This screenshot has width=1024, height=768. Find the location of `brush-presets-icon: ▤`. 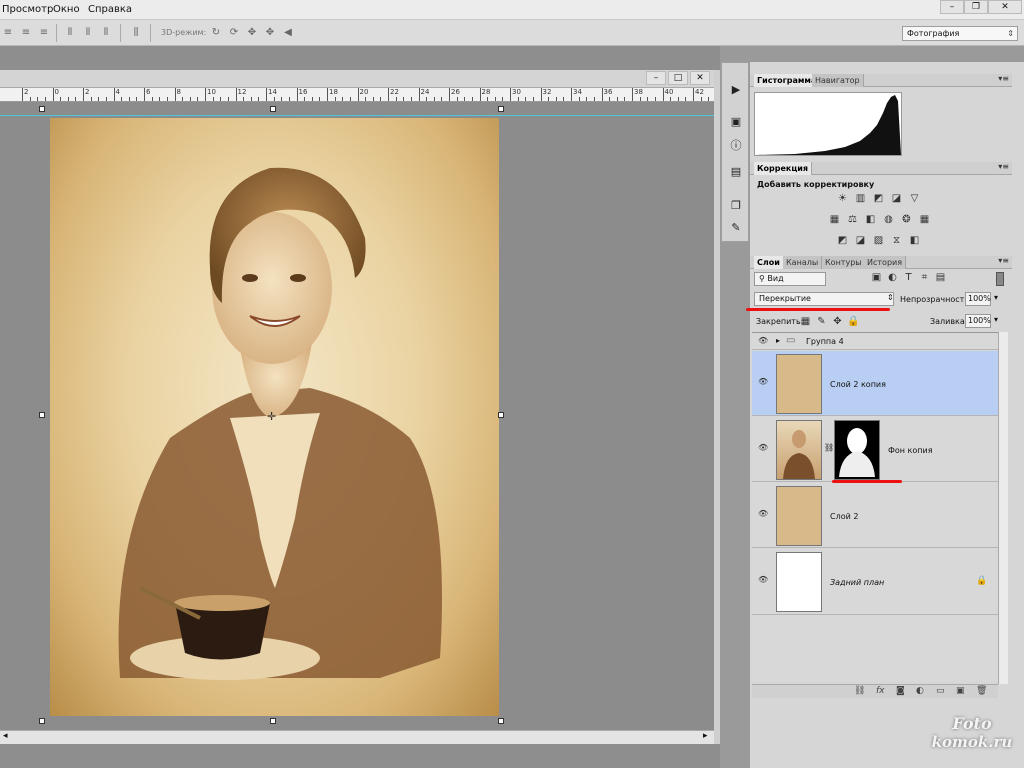

brush-presets-icon: ▤ is located at coordinates (736, 173).